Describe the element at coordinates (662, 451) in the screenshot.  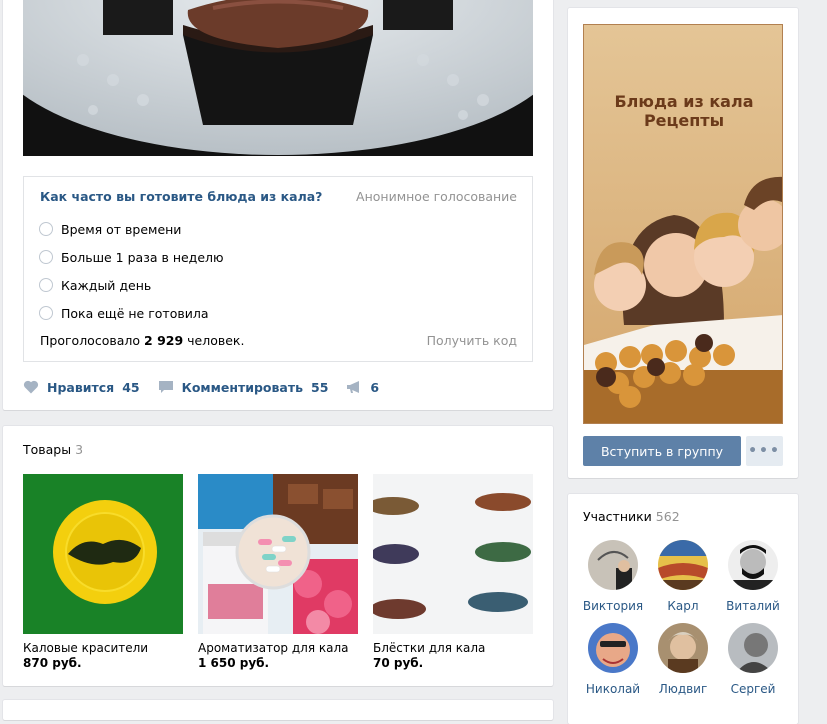
I see `join-group-button: Вступить в группу` at that location.